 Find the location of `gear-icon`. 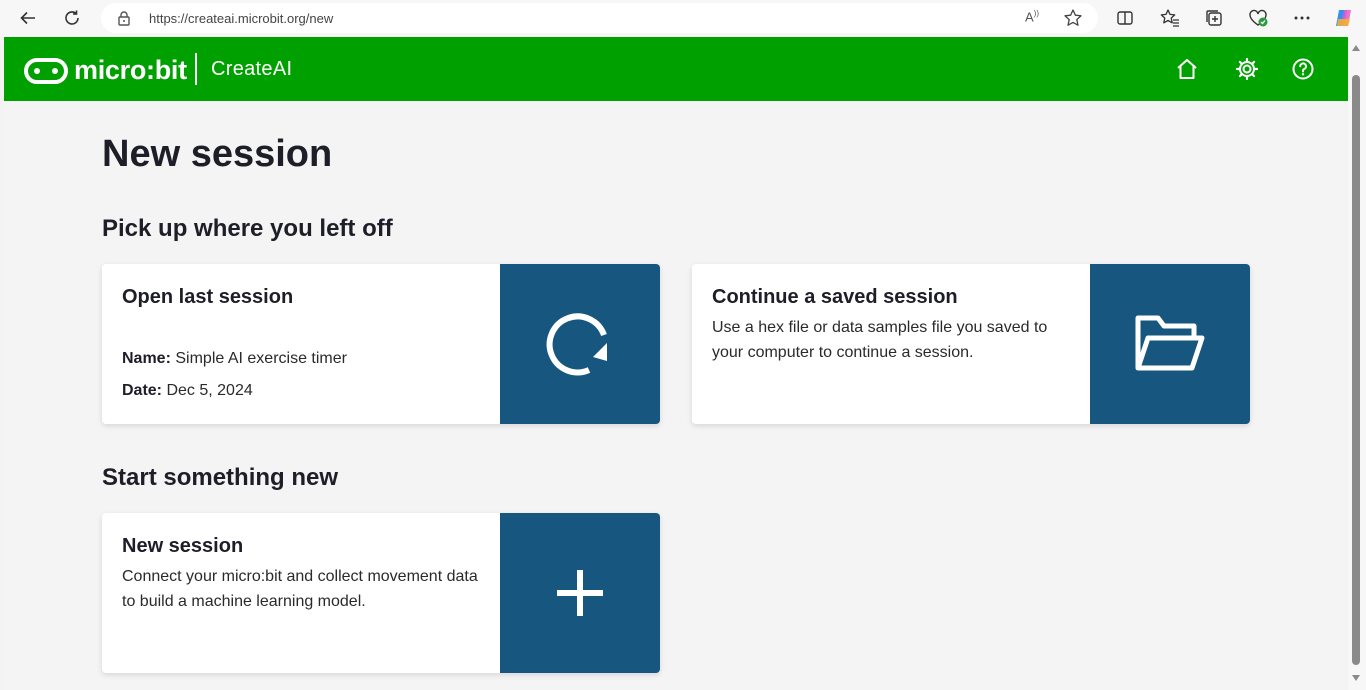

gear-icon is located at coordinates (1247, 69).